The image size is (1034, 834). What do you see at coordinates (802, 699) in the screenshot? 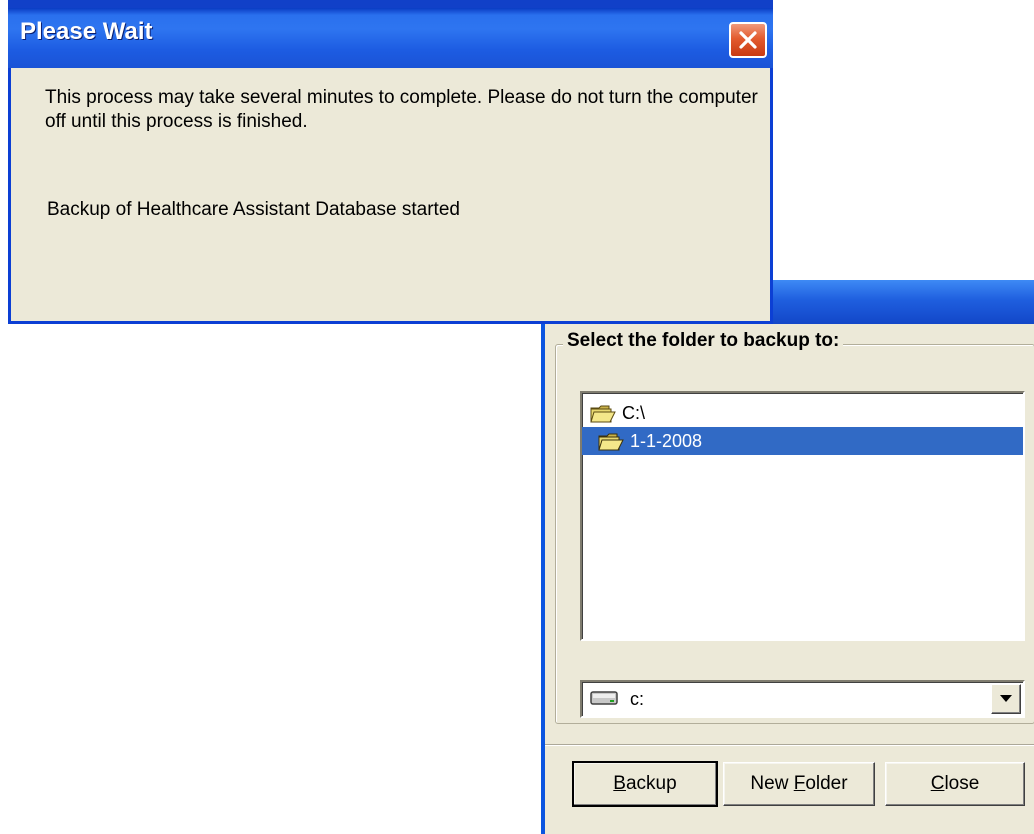
I see `drive-select: c:` at bounding box center [802, 699].